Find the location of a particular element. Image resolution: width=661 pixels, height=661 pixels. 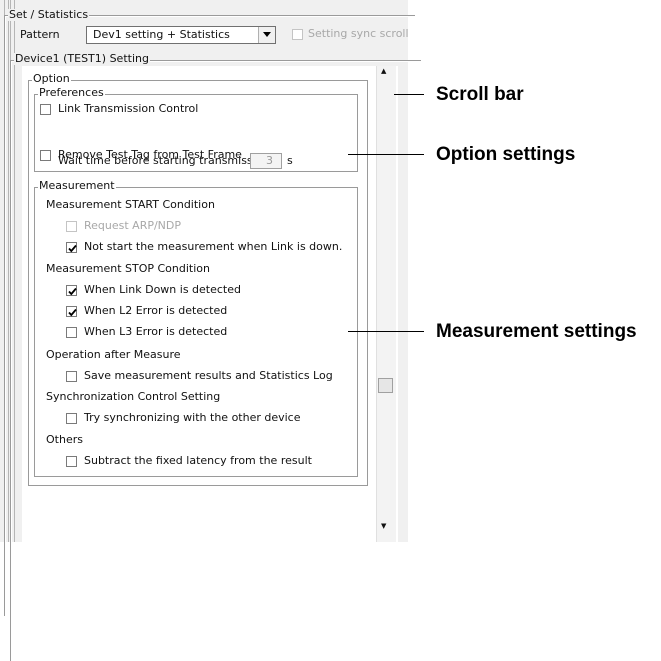

sync-scroll-checkbox is located at coordinates (297, 34).